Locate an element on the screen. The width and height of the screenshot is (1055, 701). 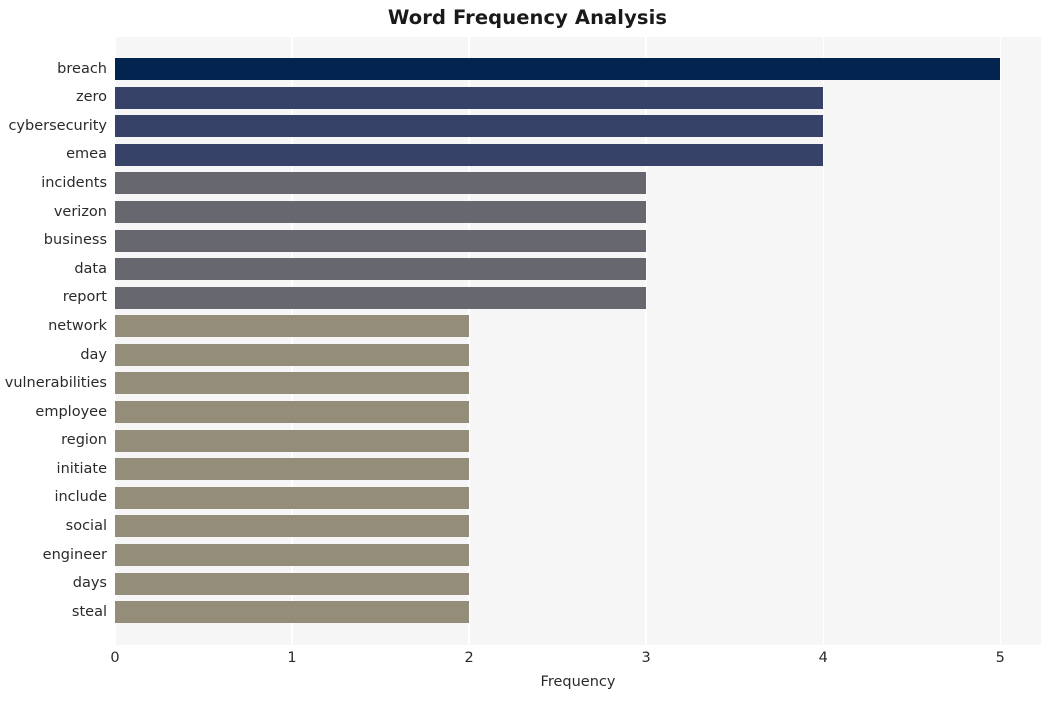
x-tick-label-2: 2 is located at coordinates (469, 658).